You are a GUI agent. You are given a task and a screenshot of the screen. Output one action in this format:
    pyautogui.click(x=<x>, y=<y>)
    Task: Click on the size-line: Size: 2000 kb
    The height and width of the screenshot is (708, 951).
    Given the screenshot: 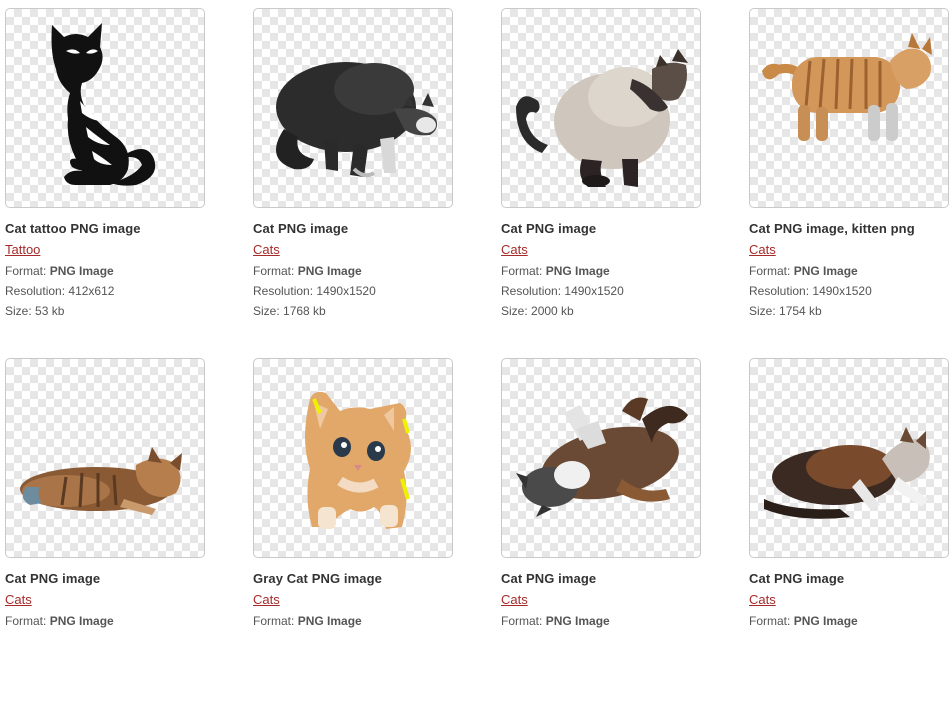 What is the action you would take?
    pyautogui.click(x=601, y=311)
    